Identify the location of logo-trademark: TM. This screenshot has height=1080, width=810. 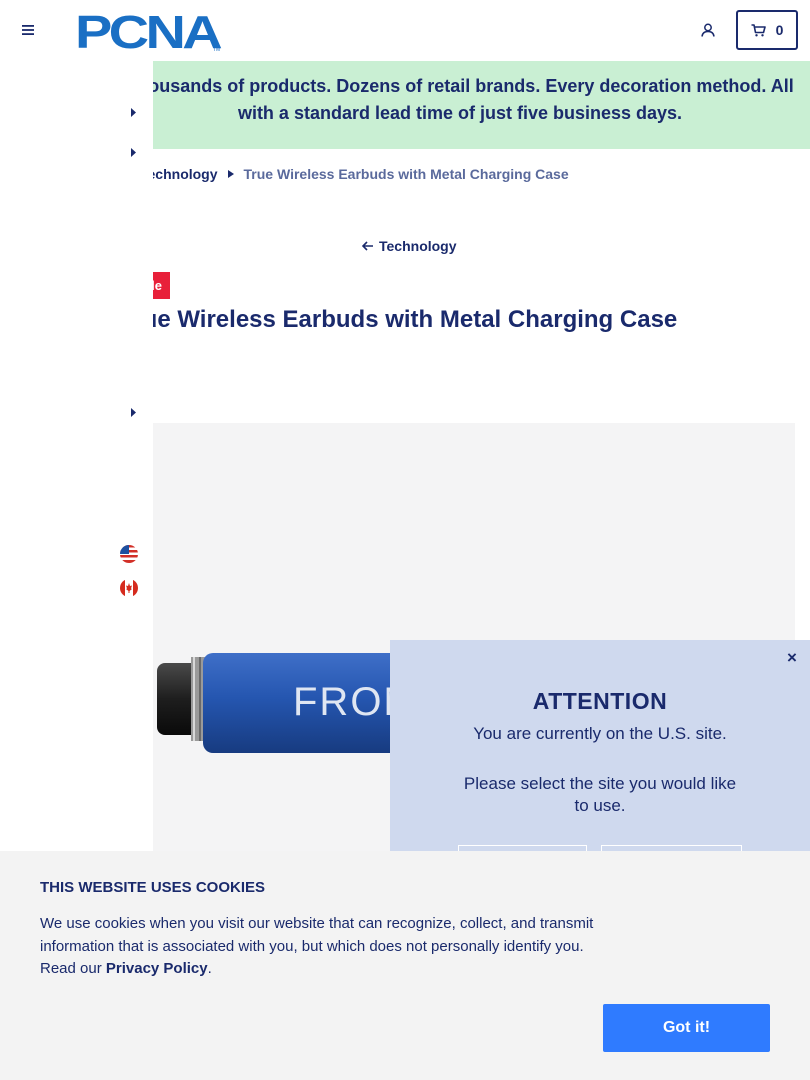
(216, 50).